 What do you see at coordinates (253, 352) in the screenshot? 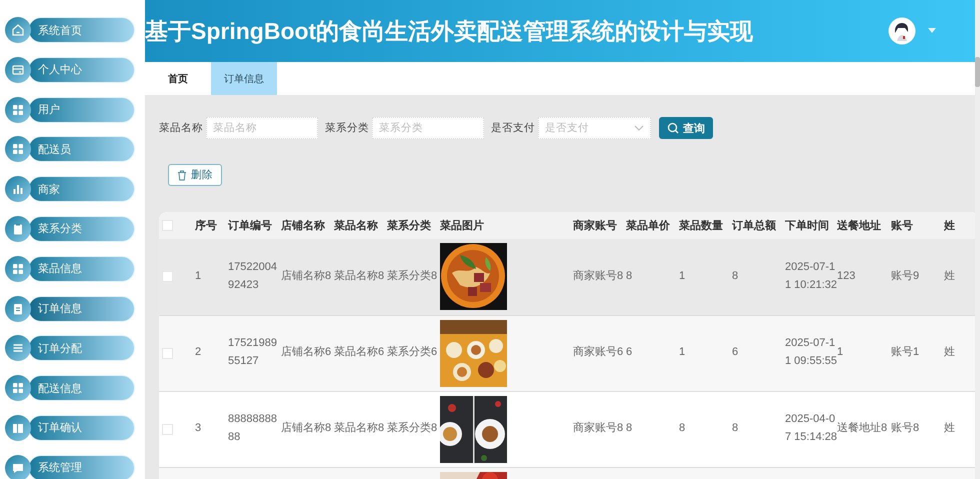
I see `table-cell-text: 1752198955127` at bounding box center [253, 352].